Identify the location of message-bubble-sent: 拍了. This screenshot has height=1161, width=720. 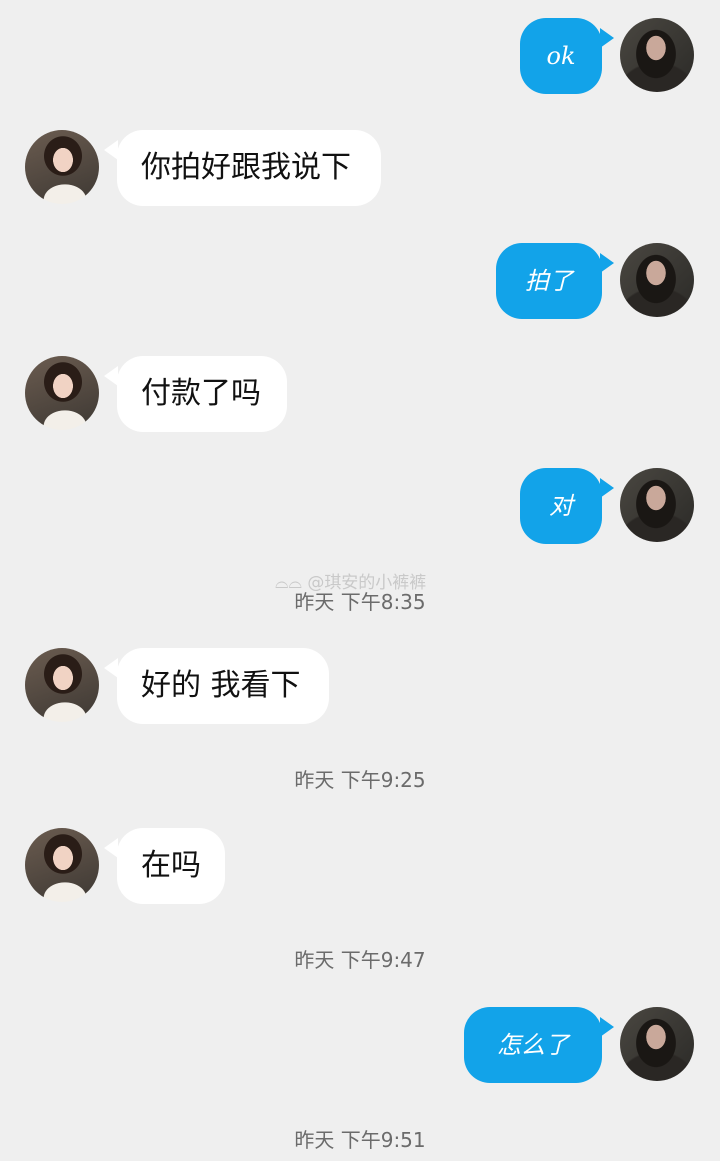
(549, 281).